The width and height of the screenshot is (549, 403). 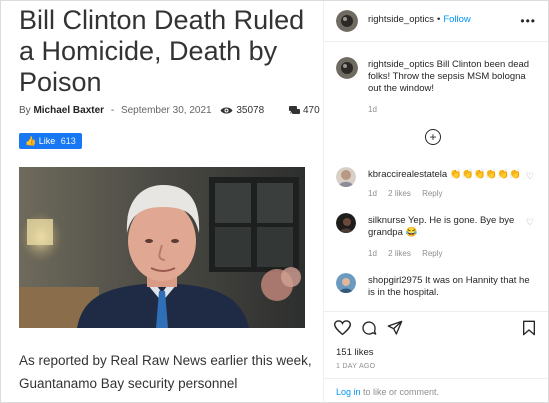 I want to click on login-link: Log in, so click(x=348, y=392).